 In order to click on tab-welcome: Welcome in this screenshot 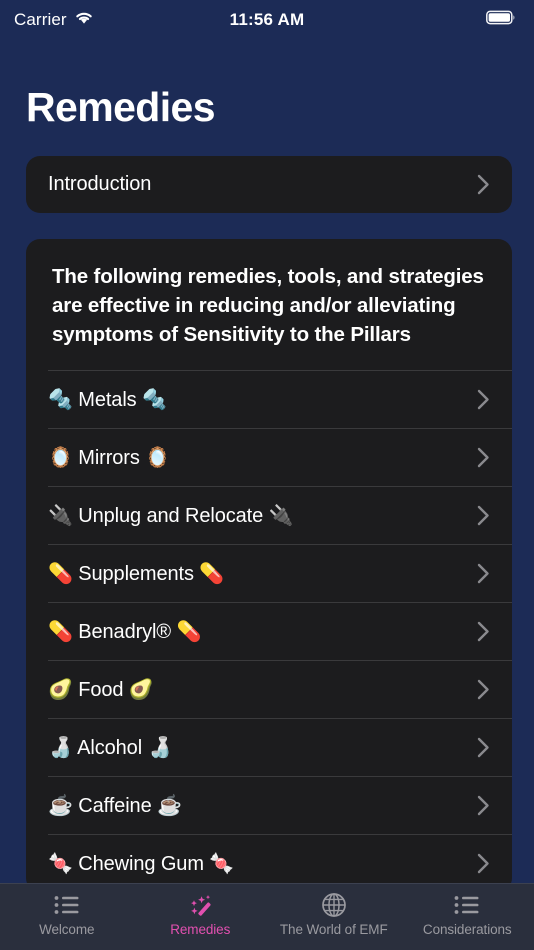, I will do `click(67, 914)`.